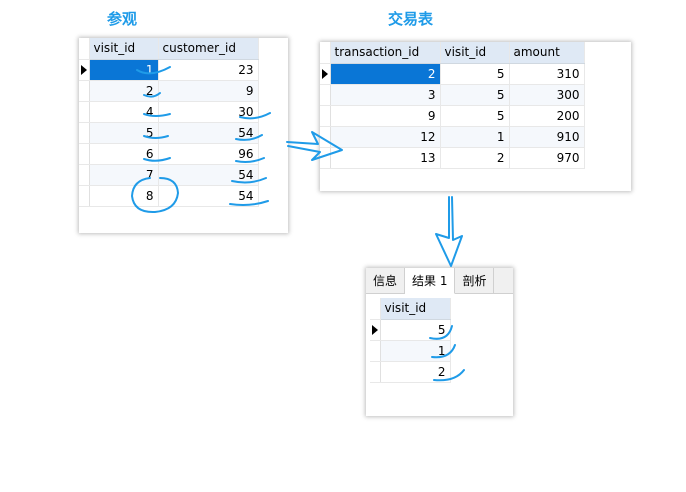  I want to click on table-row: 29, so click(169, 91).